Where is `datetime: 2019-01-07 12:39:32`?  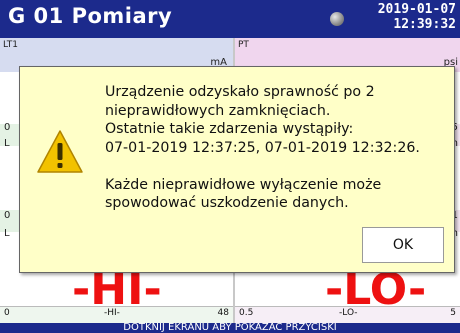
datetime: 2019-01-07 12:39:32 is located at coordinates (417, 17).